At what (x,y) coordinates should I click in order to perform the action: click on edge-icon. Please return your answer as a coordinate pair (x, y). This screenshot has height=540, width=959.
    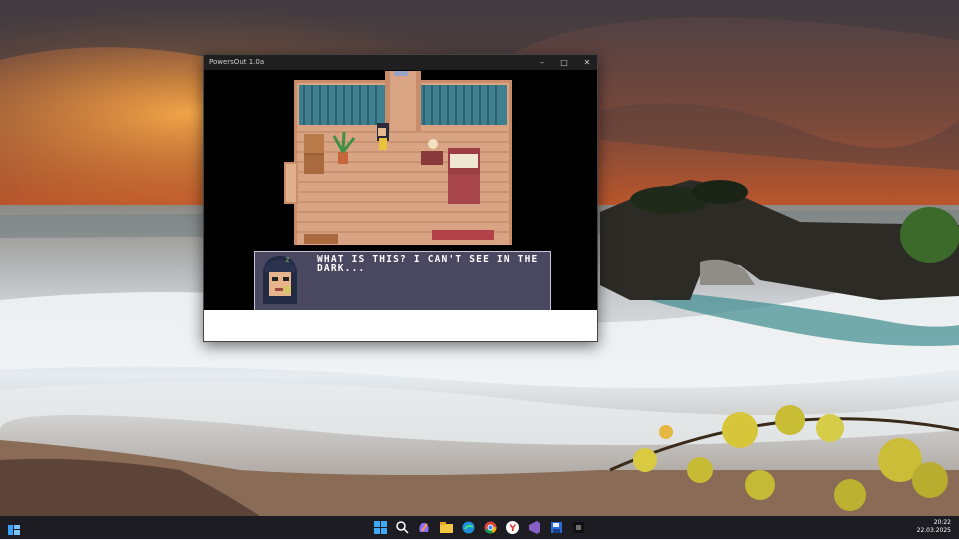
    Looking at the image, I should click on (468, 527).